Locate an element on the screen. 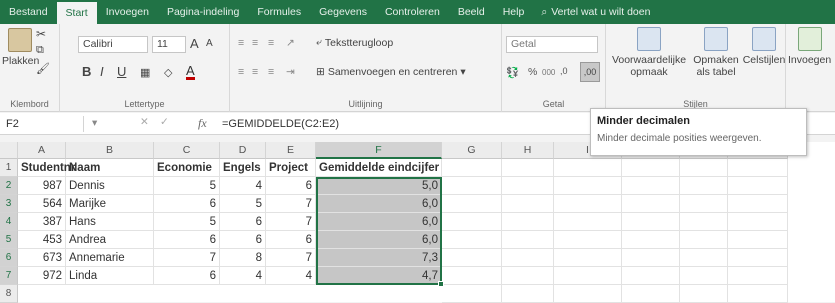 This screenshot has height=303, width=835. row-header-4: 4 is located at coordinates (9, 222).